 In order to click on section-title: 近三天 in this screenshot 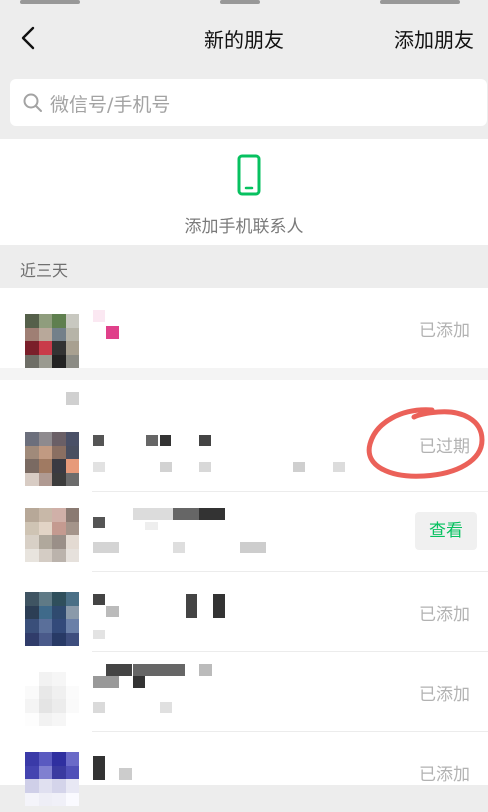, I will do `click(44, 270)`.